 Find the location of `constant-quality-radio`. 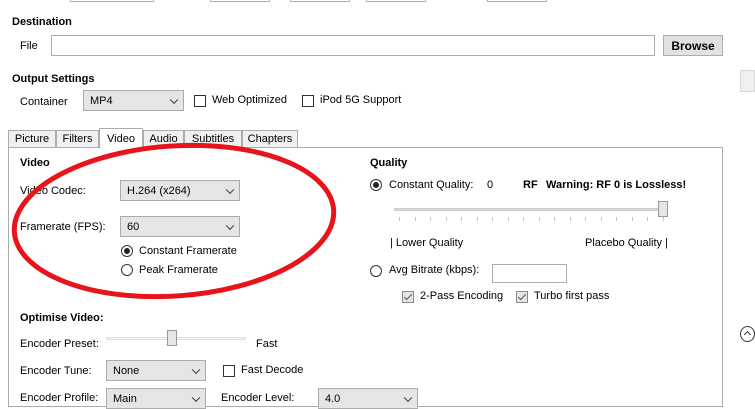

constant-quality-radio is located at coordinates (376, 185).